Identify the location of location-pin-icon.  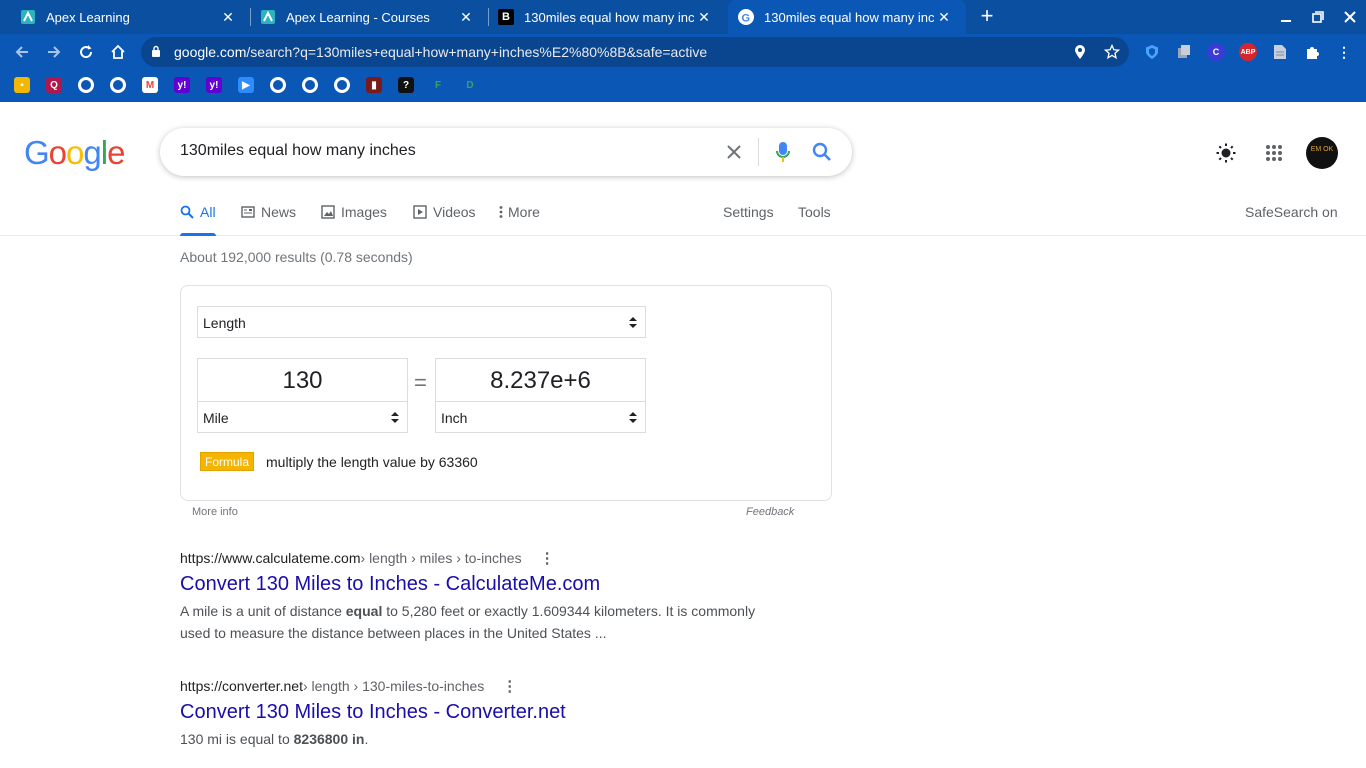
(1080, 52).